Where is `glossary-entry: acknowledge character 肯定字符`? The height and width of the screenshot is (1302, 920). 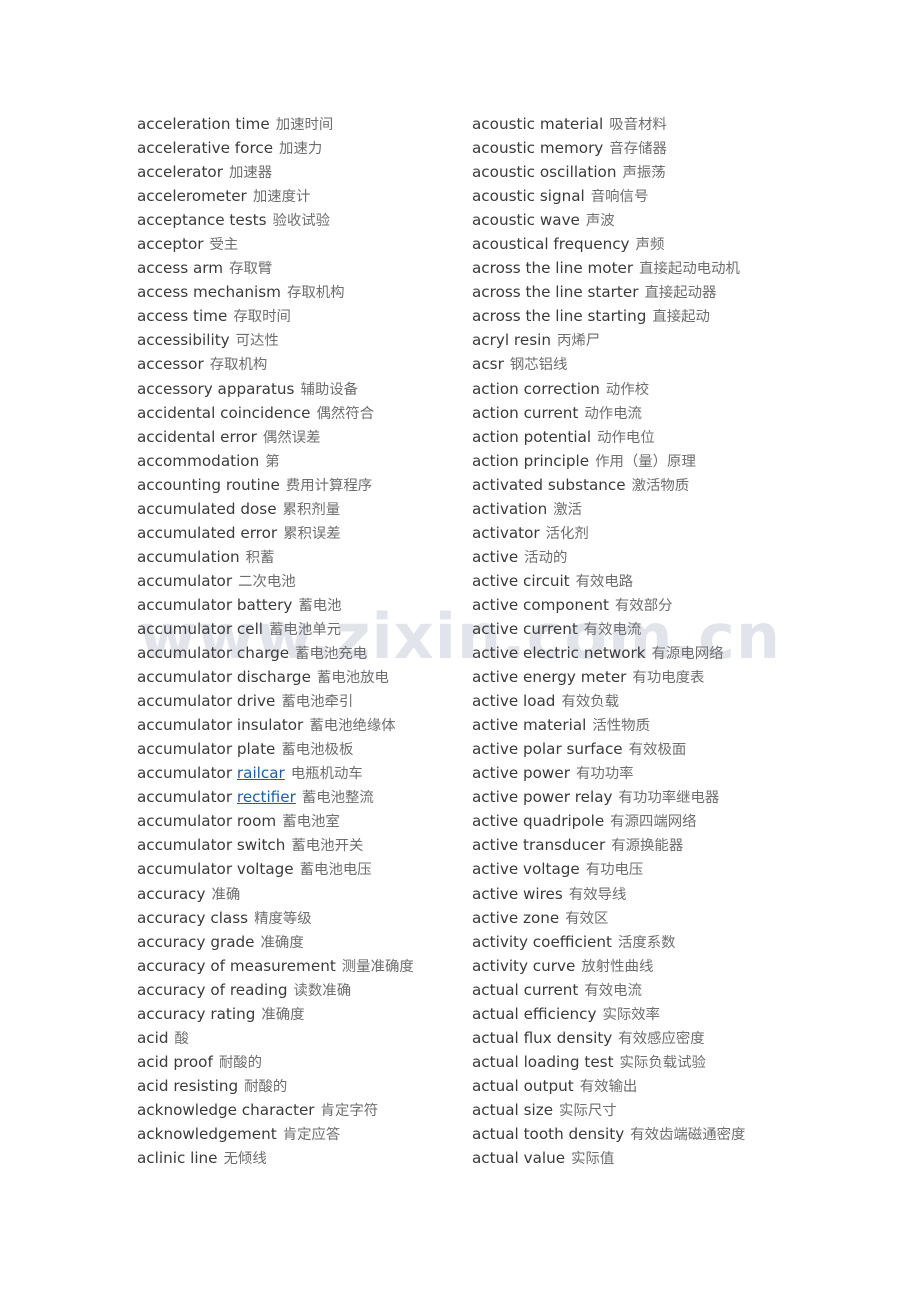 glossary-entry: acknowledge character 肯定字符 is located at coordinates (302, 1110).